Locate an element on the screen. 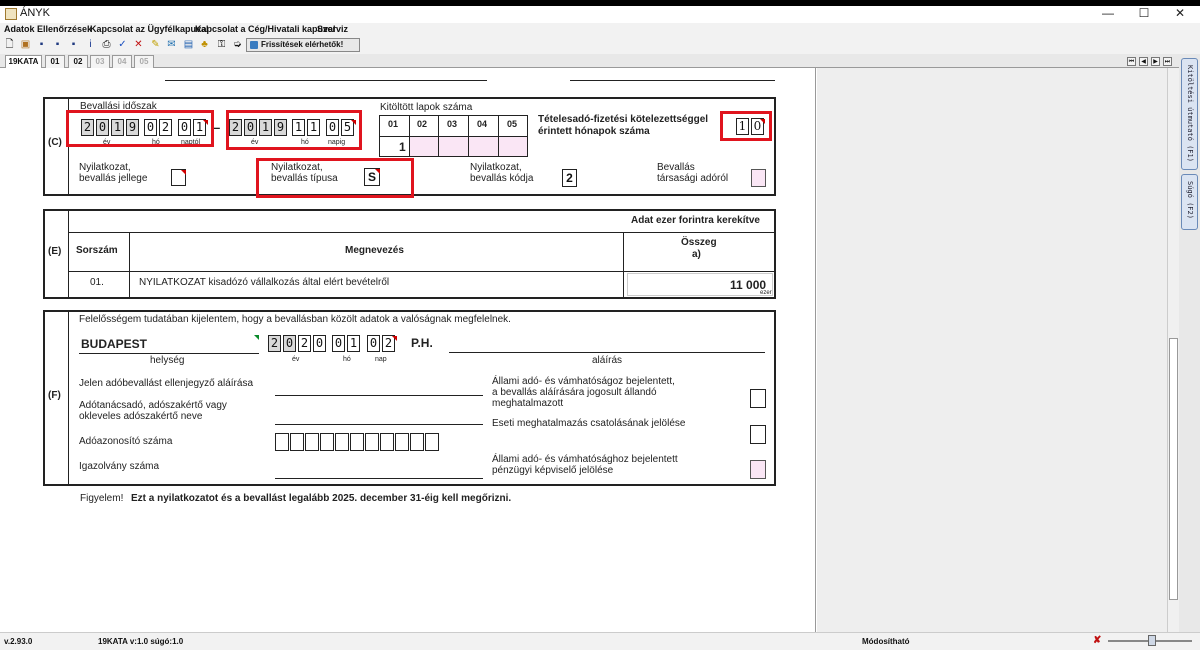 The height and width of the screenshot is (650, 1200). pencil-icon: ✎ is located at coordinates (155, 45).